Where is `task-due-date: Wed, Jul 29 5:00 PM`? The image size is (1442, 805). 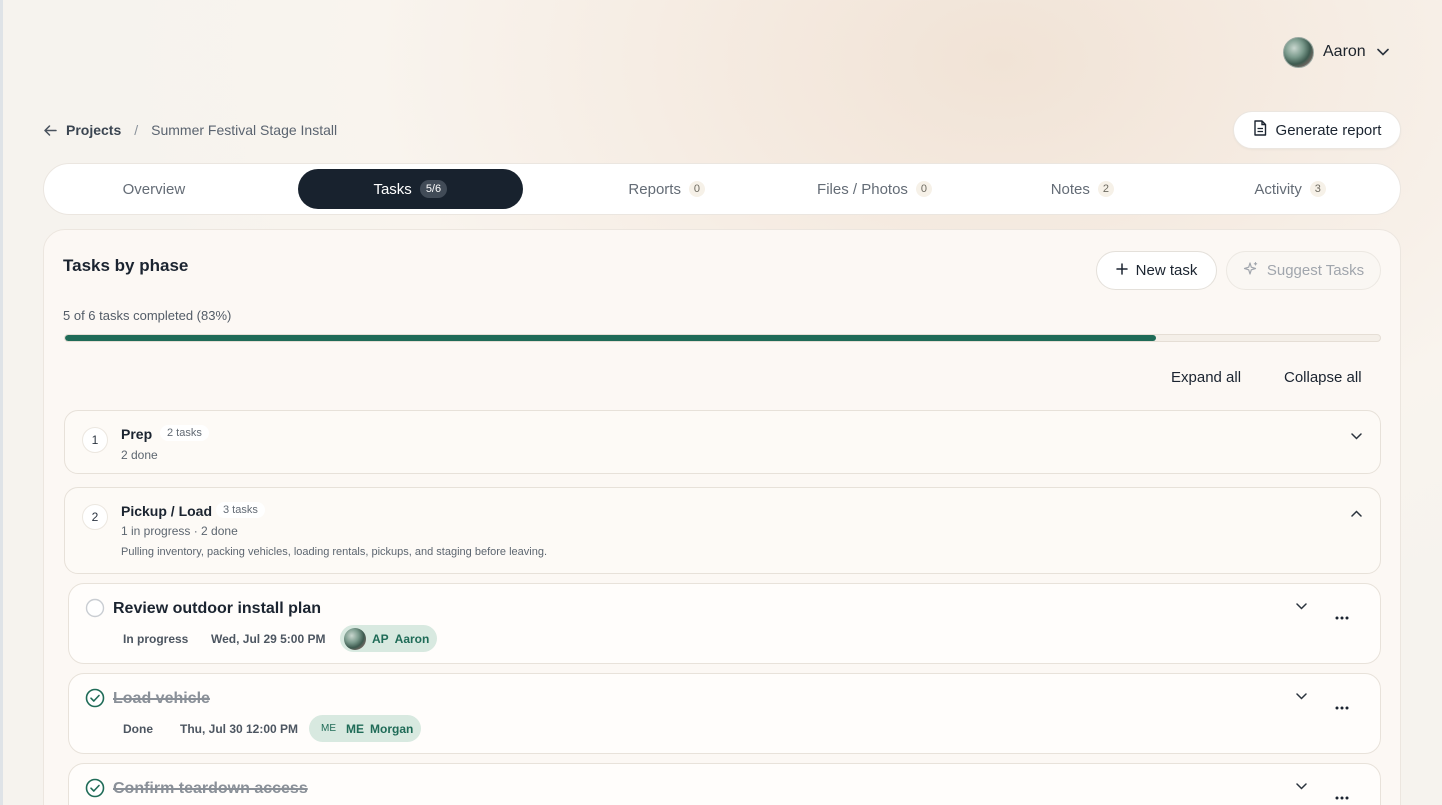 task-due-date: Wed, Jul 29 5:00 PM is located at coordinates (268, 639).